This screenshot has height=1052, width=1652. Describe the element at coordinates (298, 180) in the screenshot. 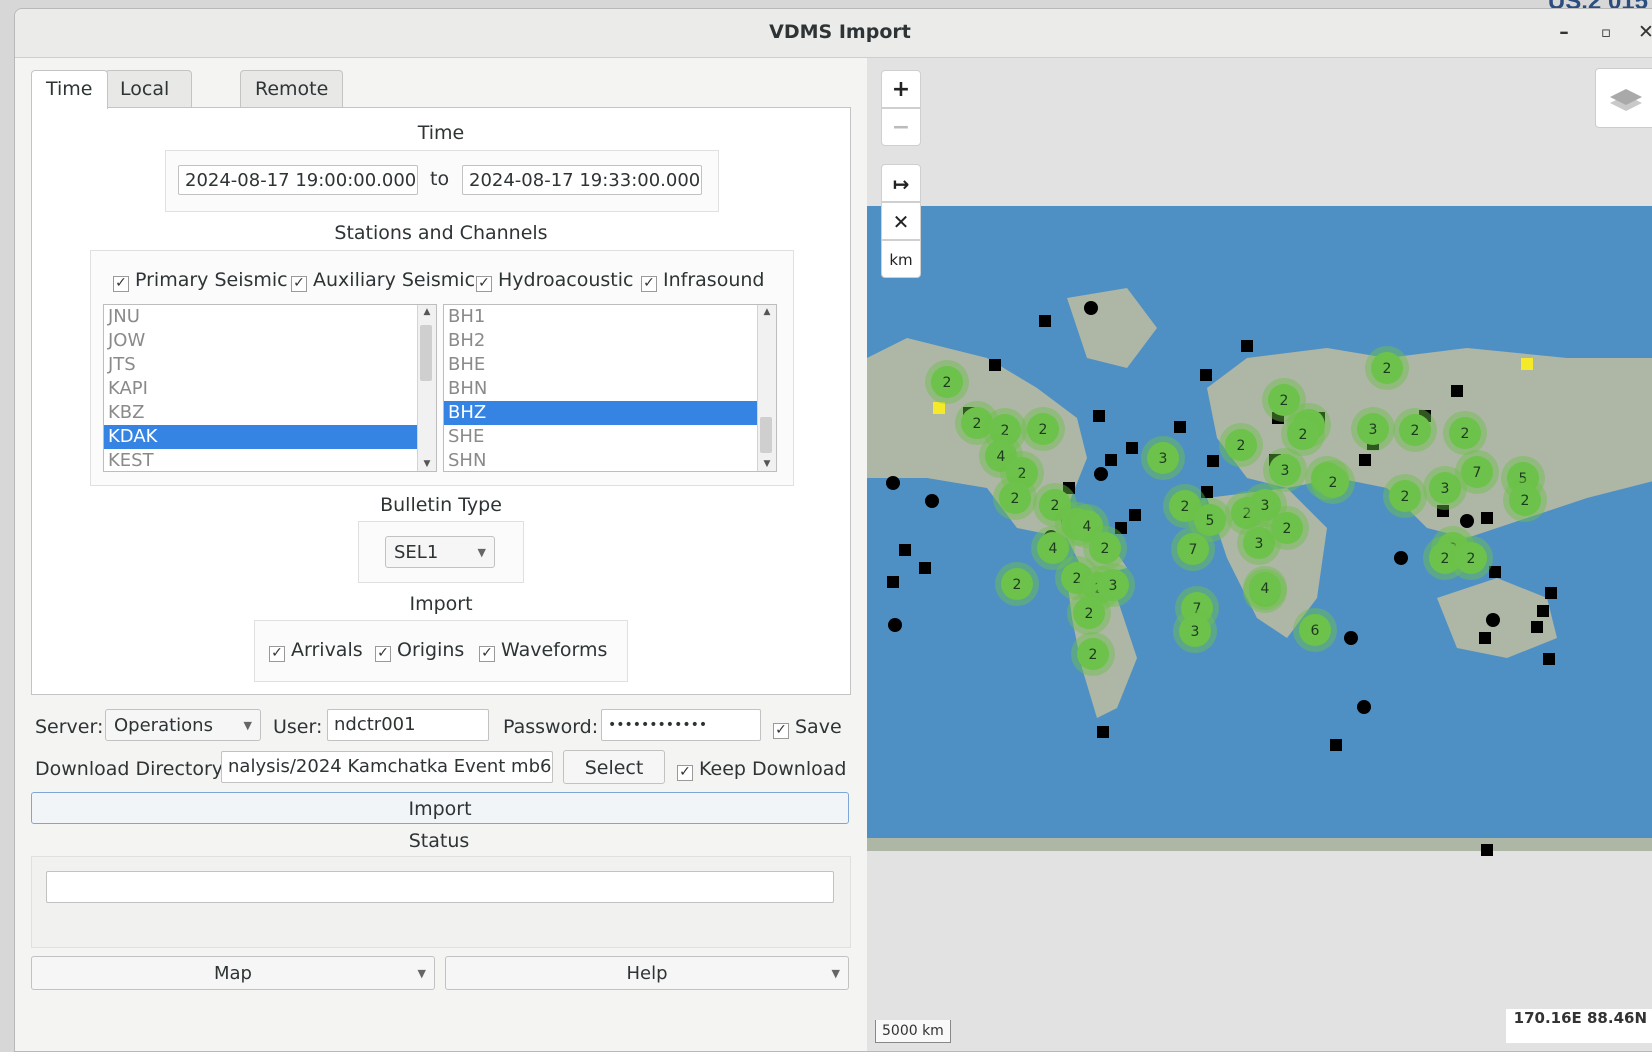

I see `start-time-input: 2024-08-17 19:00:00.000` at that location.